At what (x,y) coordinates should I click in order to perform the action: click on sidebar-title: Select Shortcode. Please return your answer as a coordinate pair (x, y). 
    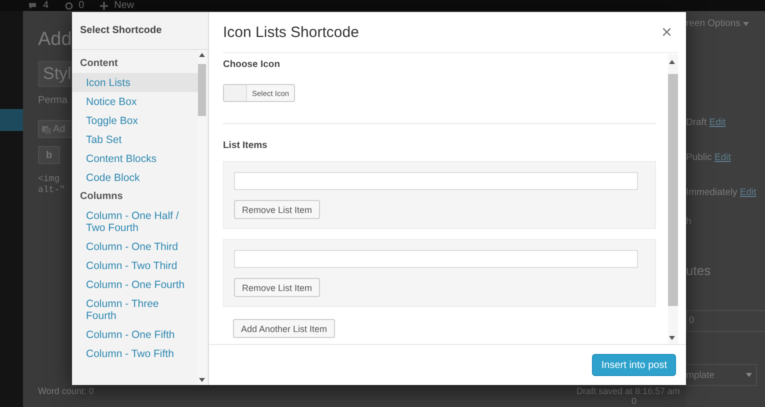
    Looking at the image, I should click on (140, 31).